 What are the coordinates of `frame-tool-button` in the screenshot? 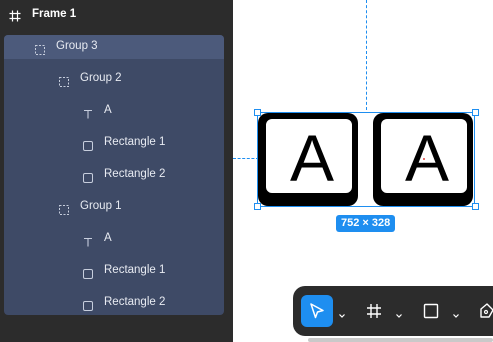 It's located at (374, 311).